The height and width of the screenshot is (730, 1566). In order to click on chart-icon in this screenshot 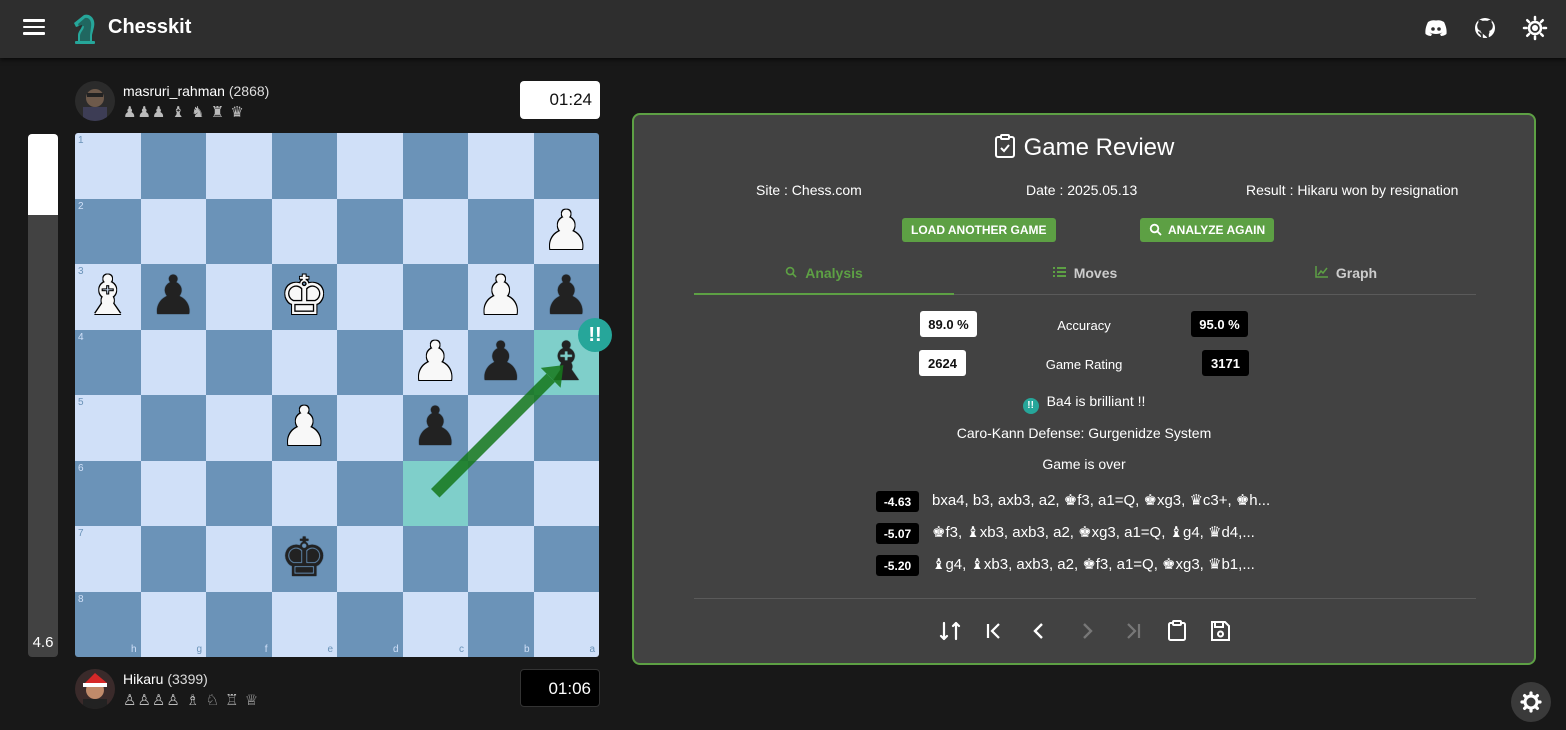, I will do `click(1321, 272)`.